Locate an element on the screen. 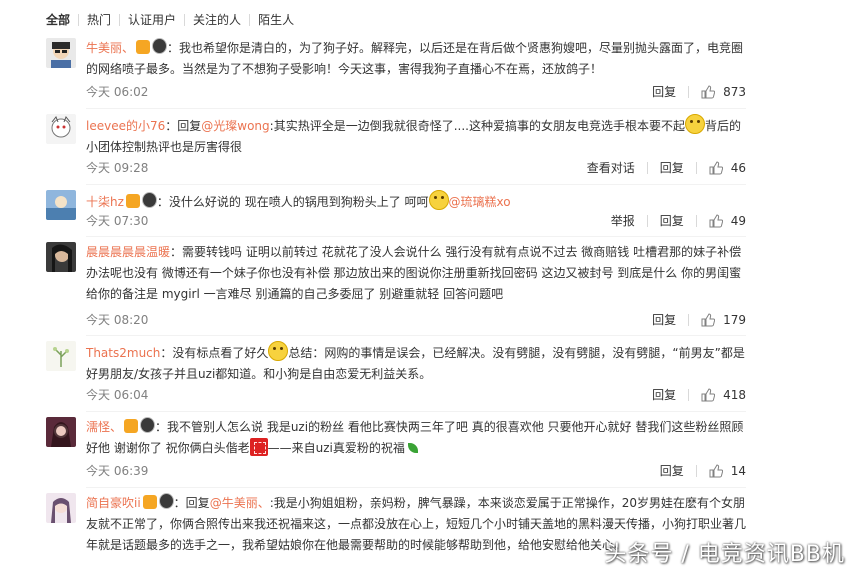  comment-meta: 今天 06:02 回复 873 is located at coordinates (416, 92).